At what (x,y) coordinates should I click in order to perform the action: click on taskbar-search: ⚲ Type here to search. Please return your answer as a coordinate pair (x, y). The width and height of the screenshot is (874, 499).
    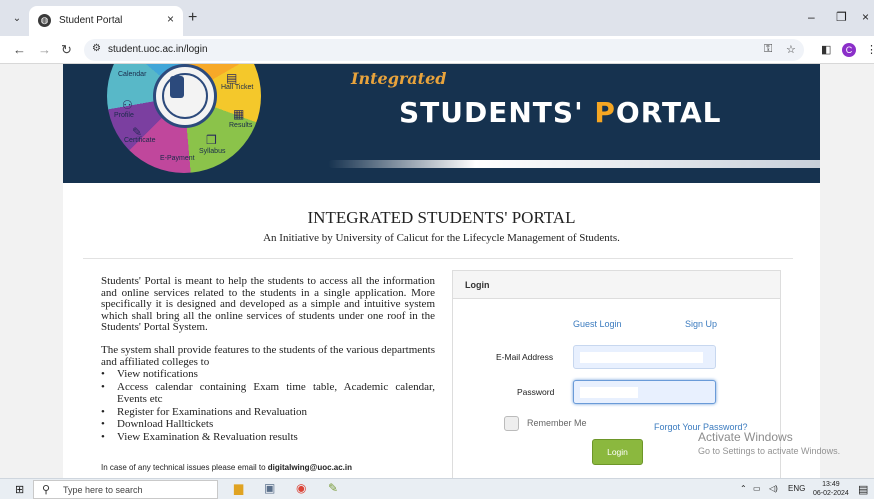
    Looking at the image, I should click on (125, 489).